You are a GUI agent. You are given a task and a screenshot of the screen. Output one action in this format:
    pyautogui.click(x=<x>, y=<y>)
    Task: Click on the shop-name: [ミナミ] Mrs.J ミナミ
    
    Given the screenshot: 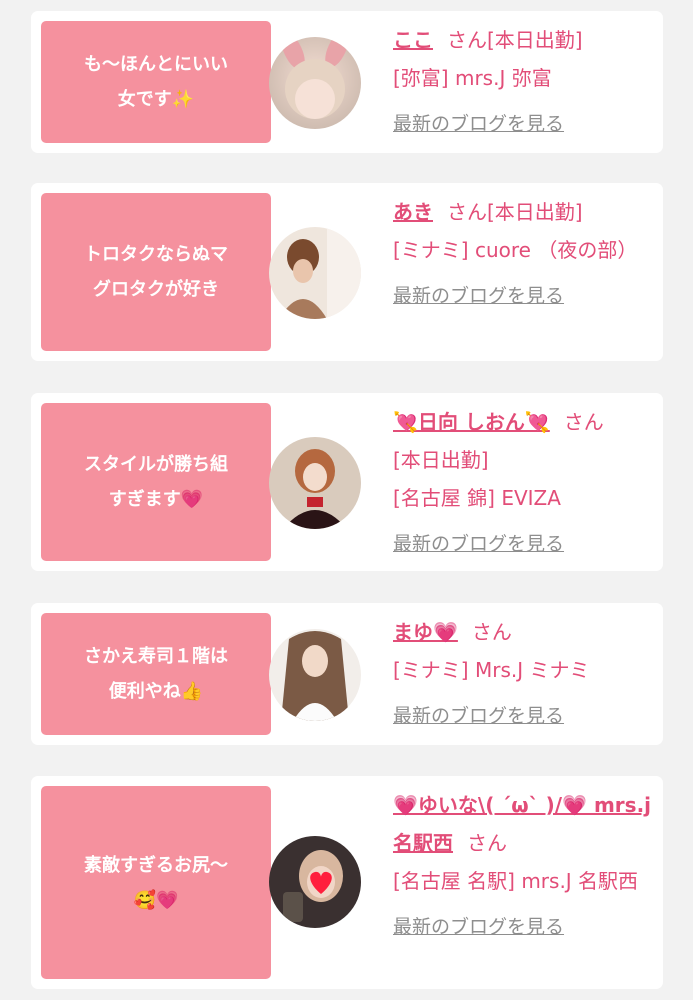 What is the action you would take?
    pyautogui.click(x=491, y=670)
    